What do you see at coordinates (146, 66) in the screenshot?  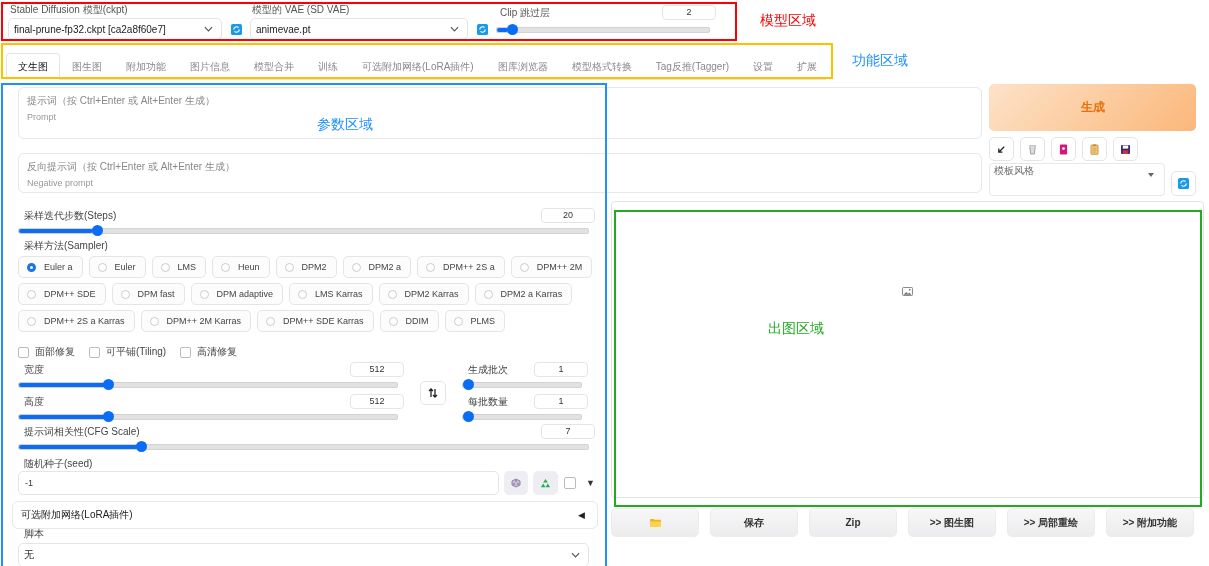 I see `tab: 附加功能` at bounding box center [146, 66].